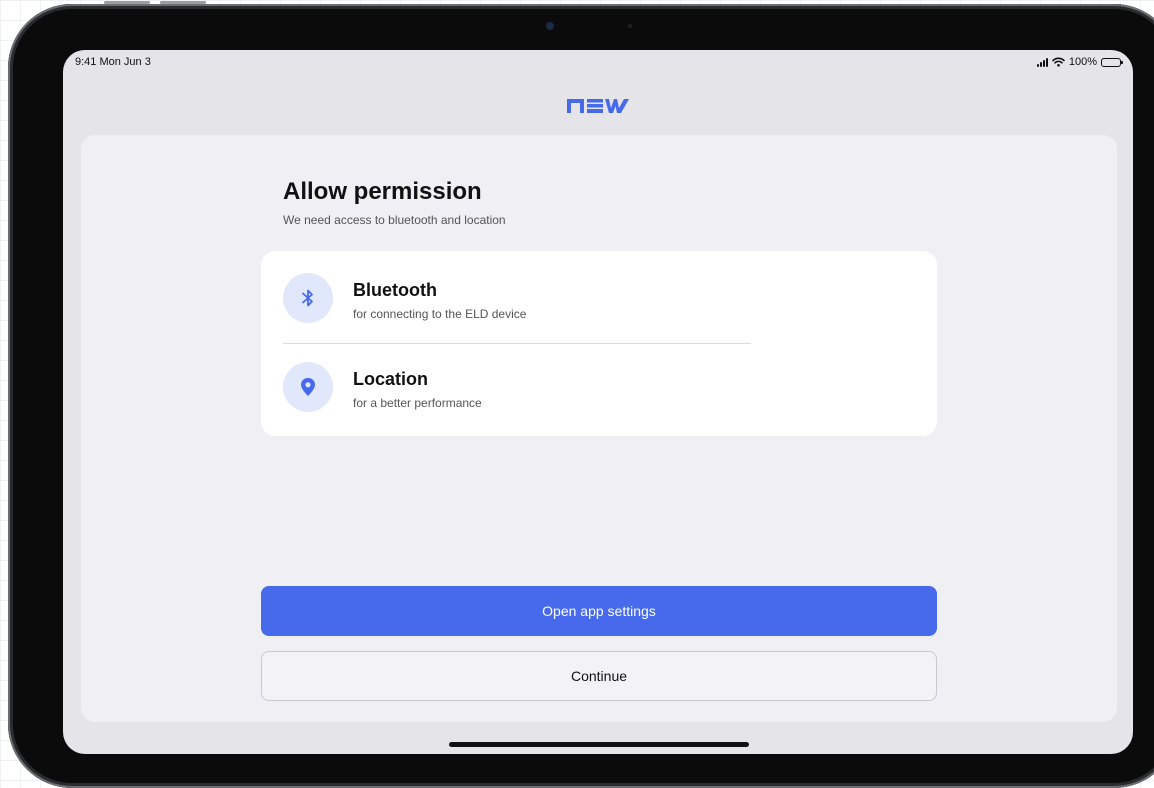 This screenshot has width=1154, height=788. I want to click on page-title: Allow permission, so click(382, 191).